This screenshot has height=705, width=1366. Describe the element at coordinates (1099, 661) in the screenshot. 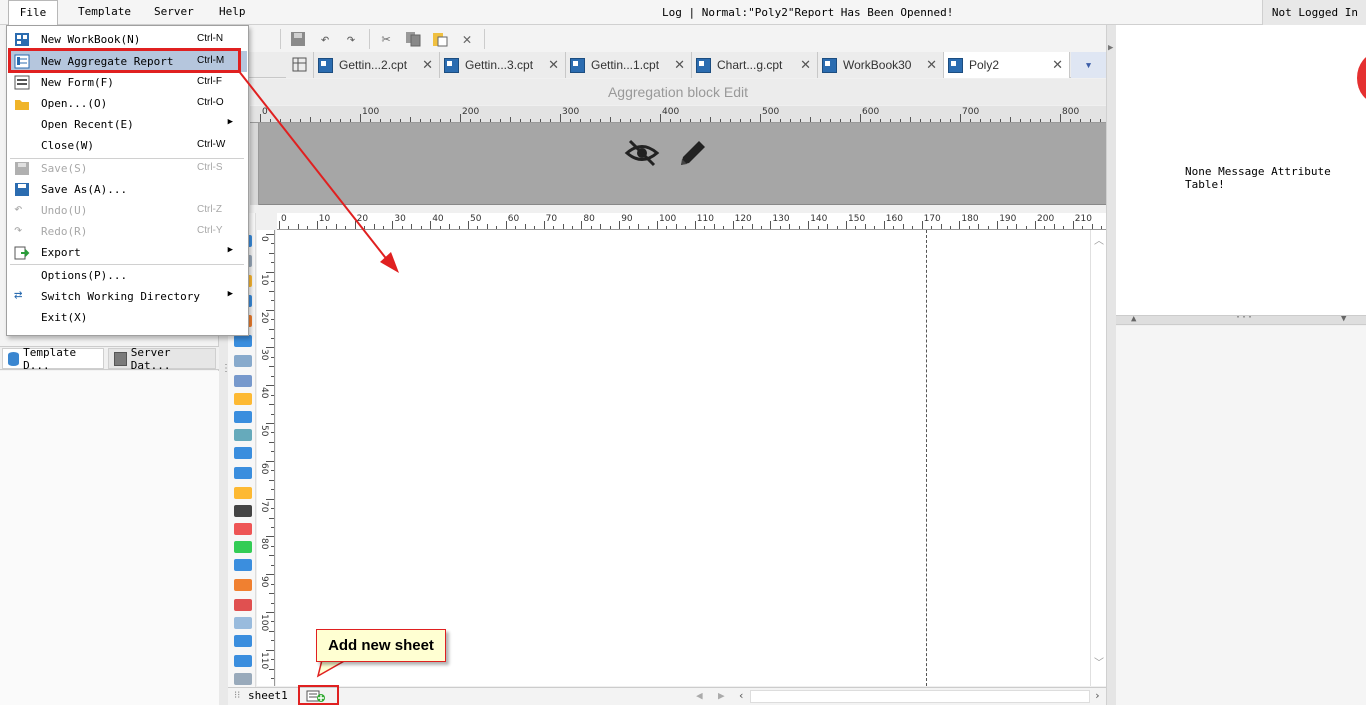

I see `scroll-down-icon: ﹀` at that location.